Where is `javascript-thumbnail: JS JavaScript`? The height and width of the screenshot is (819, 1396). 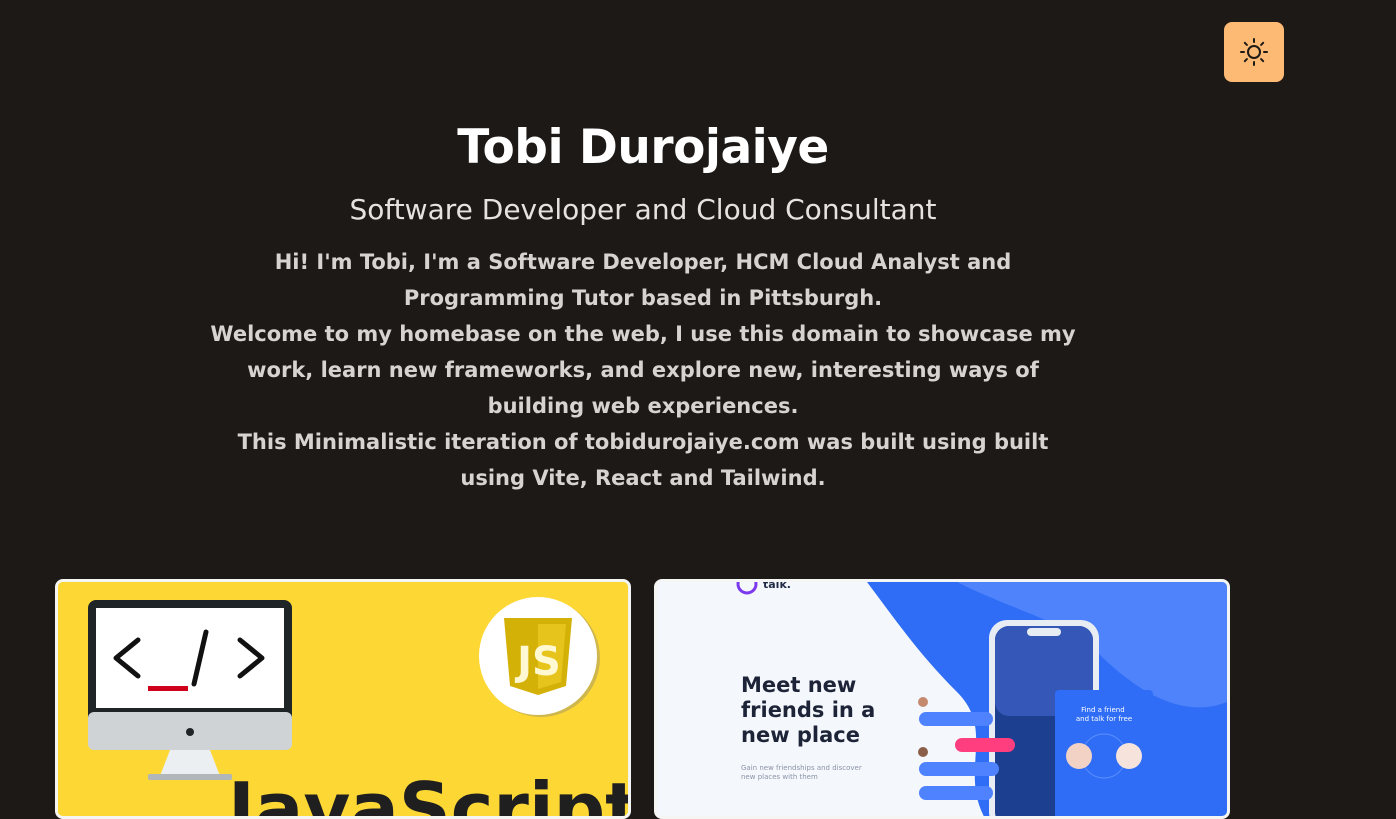 javascript-thumbnail: JS JavaScript is located at coordinates (343, 700).